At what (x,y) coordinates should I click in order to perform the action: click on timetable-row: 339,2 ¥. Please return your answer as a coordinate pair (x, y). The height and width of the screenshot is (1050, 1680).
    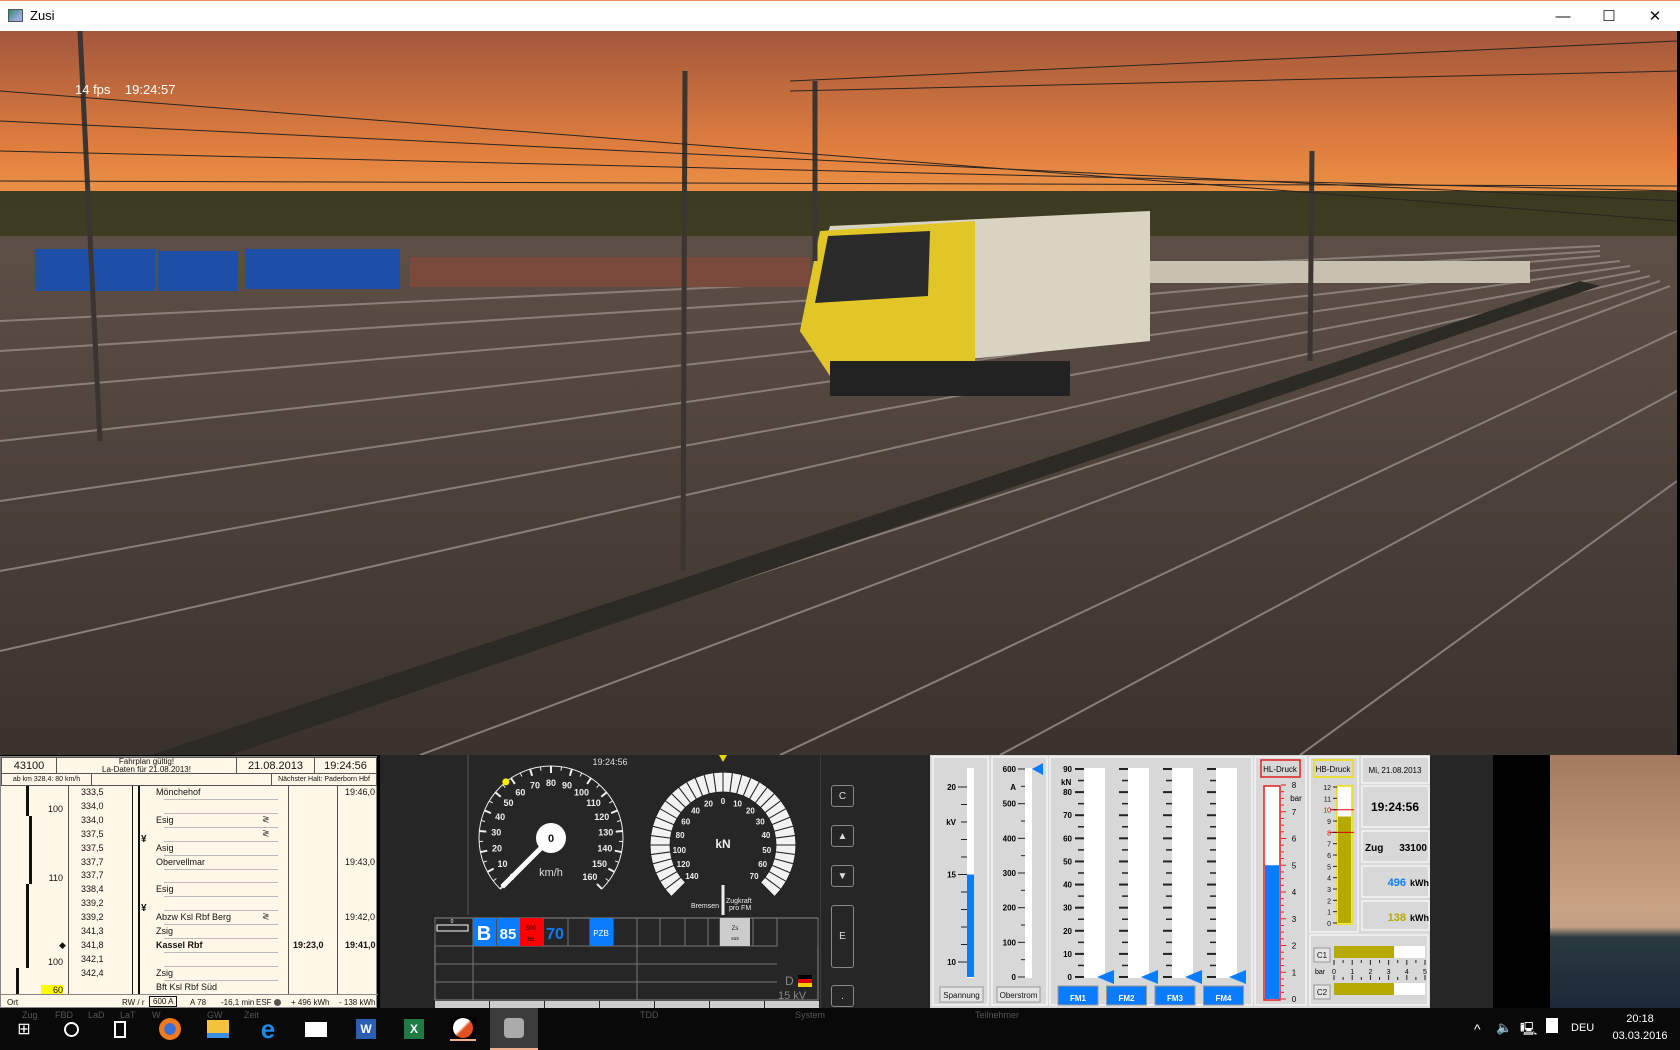
    Looking at the image, I should click on (189, 905).